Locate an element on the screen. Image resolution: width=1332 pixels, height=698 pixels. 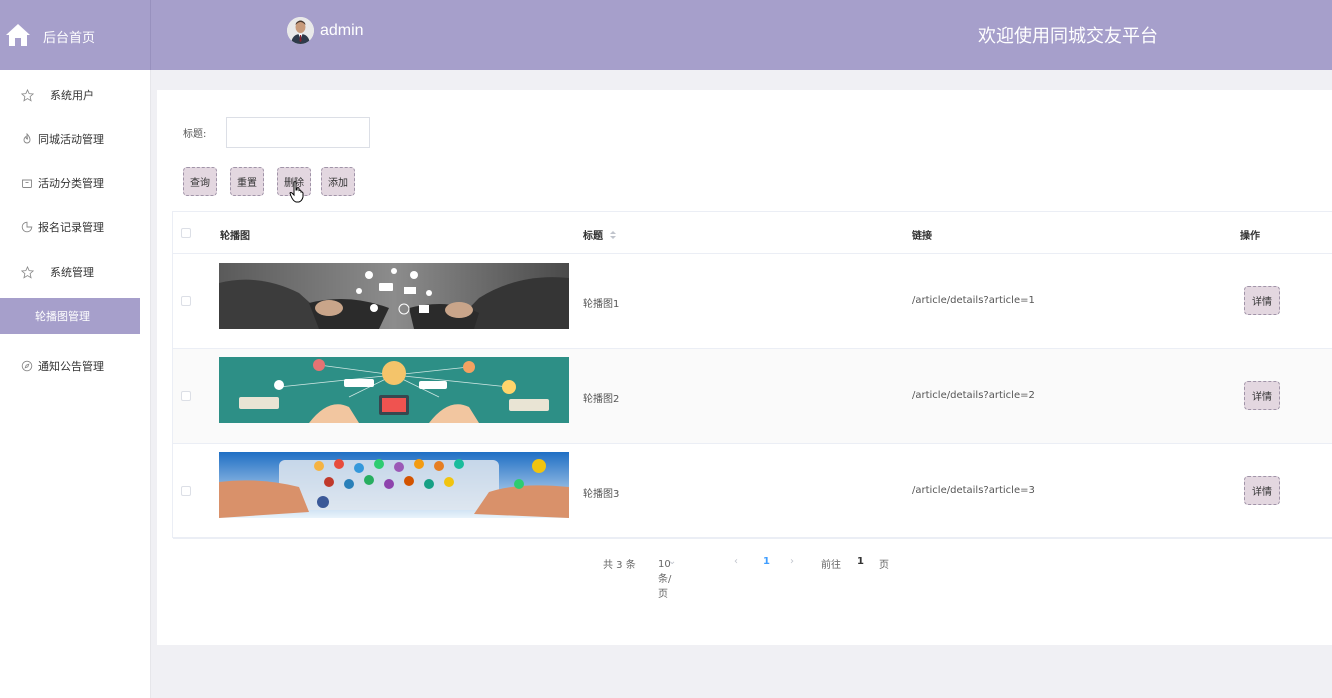
sort-icon is located at coordinates (613, 235).